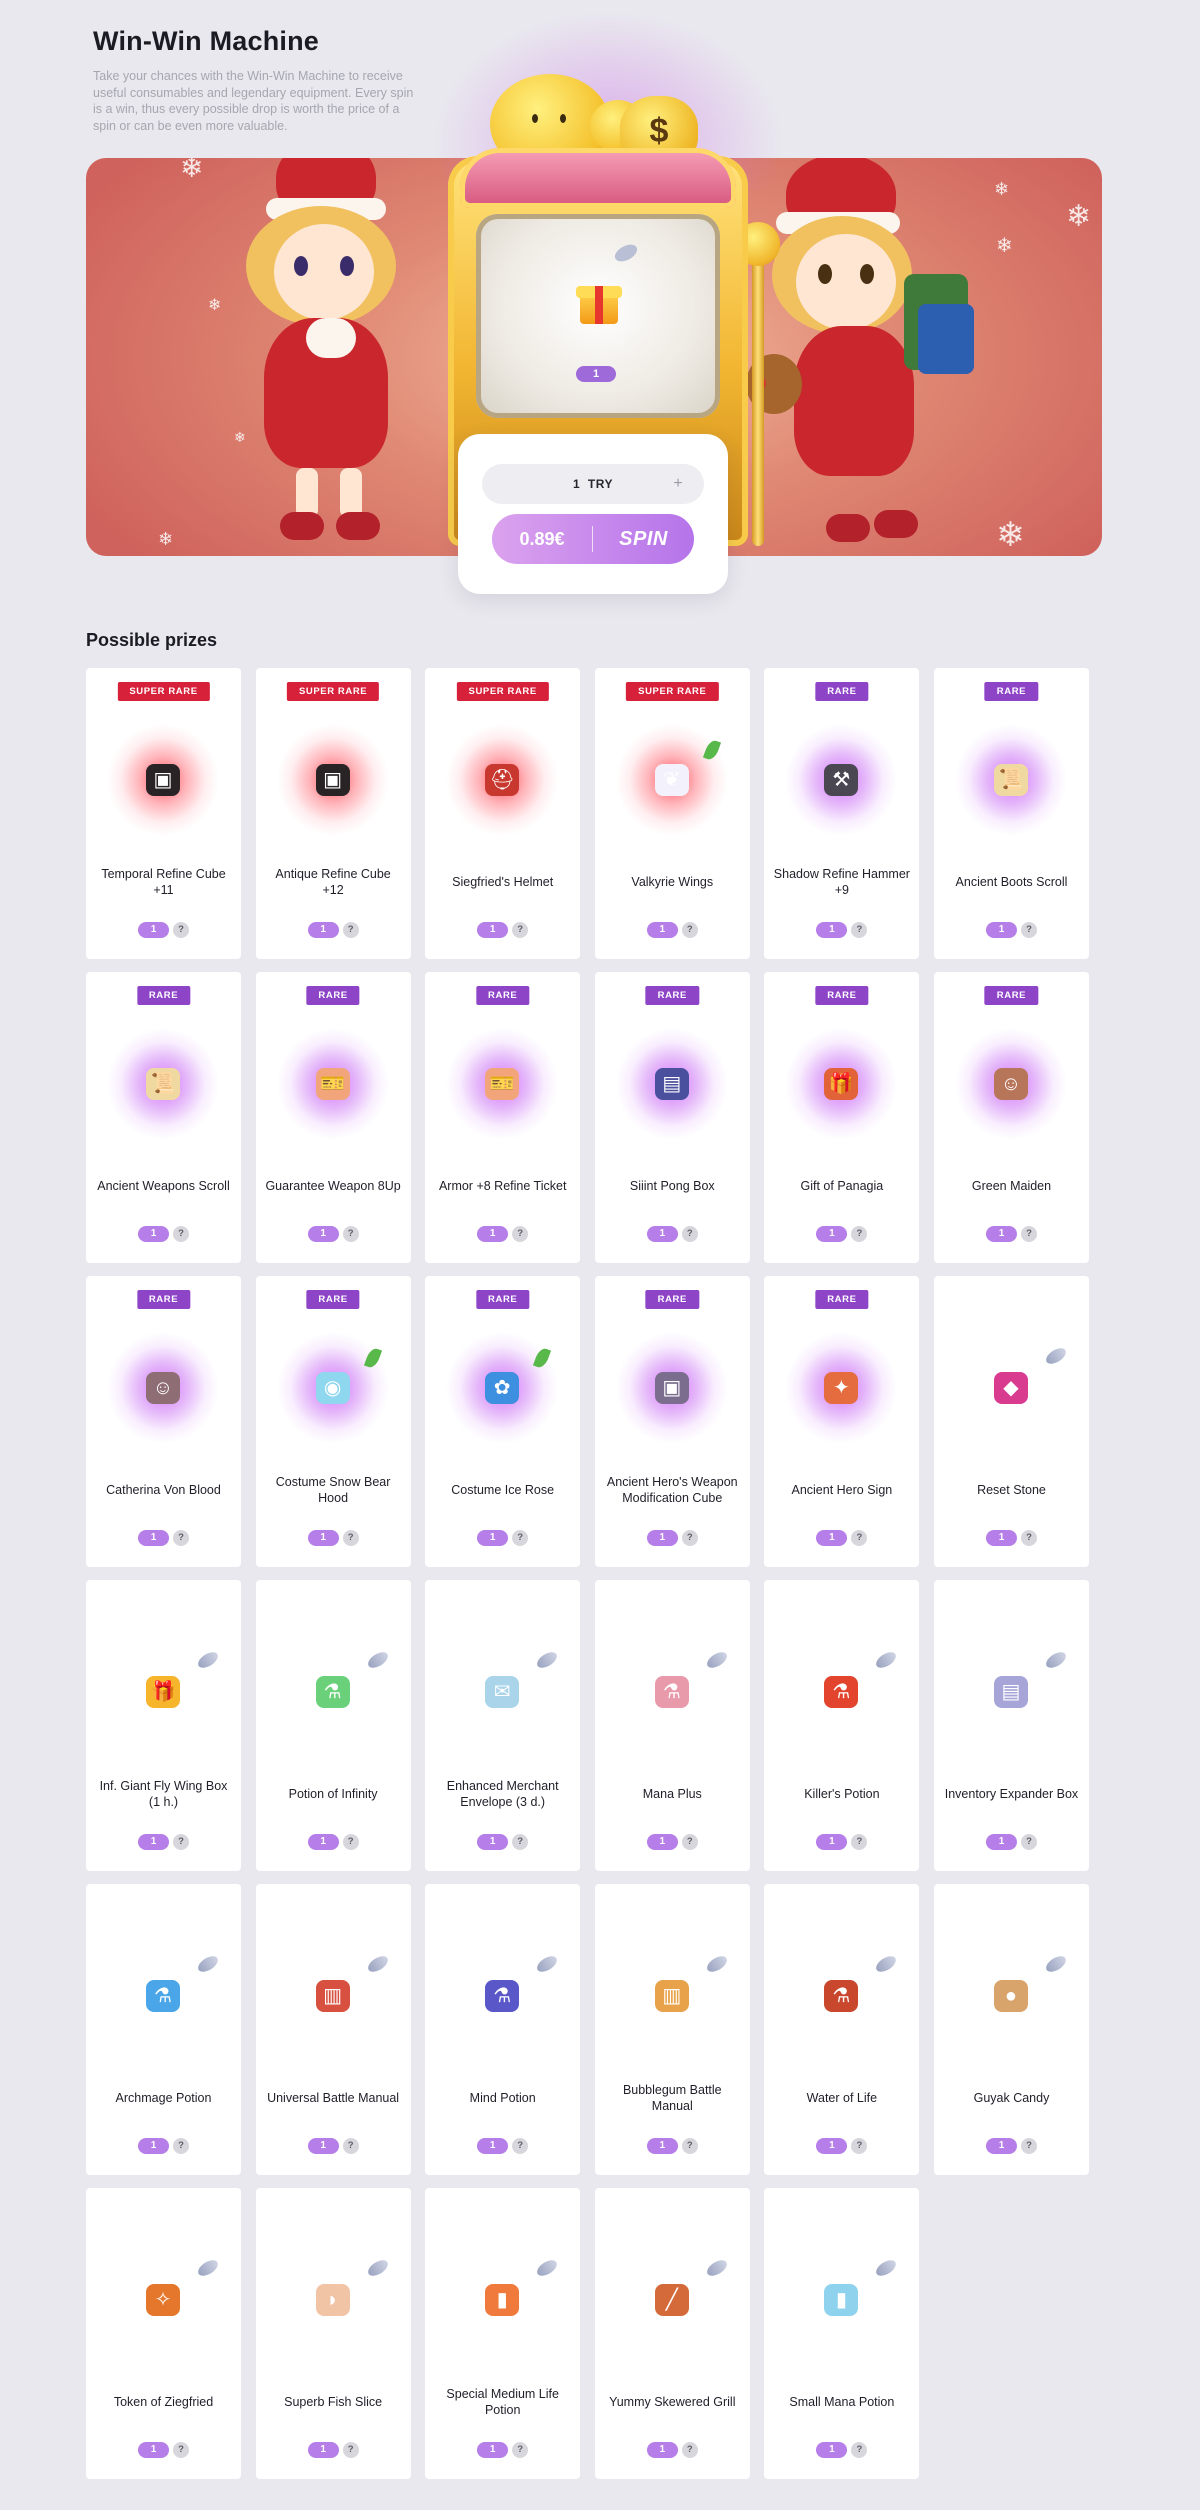 The height and width of the screenshot is (2510, 1200). What do you see at coordinates (1011, 881) in the screenshot?
I see `prize-name: Ancient Boots Scroll` at bounding box center [1011, 881].